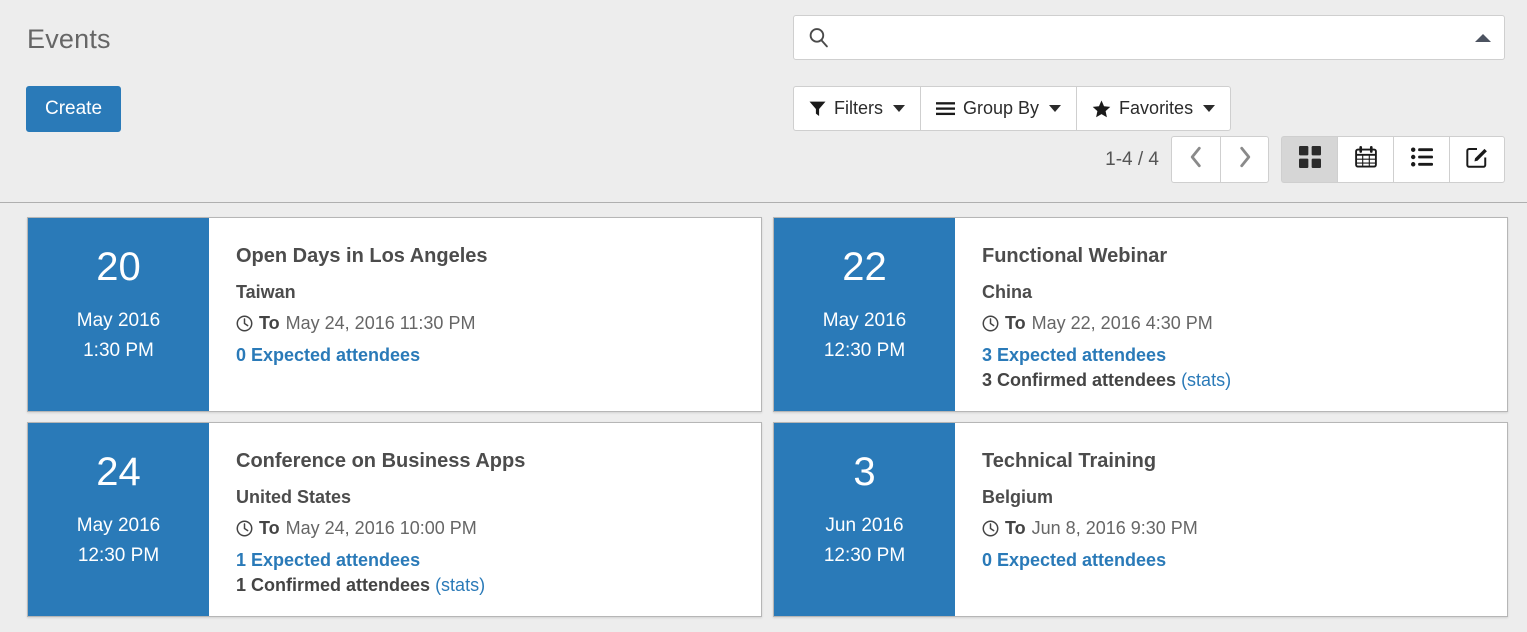  I want to click on calendar-icon, so click(1365, 159).